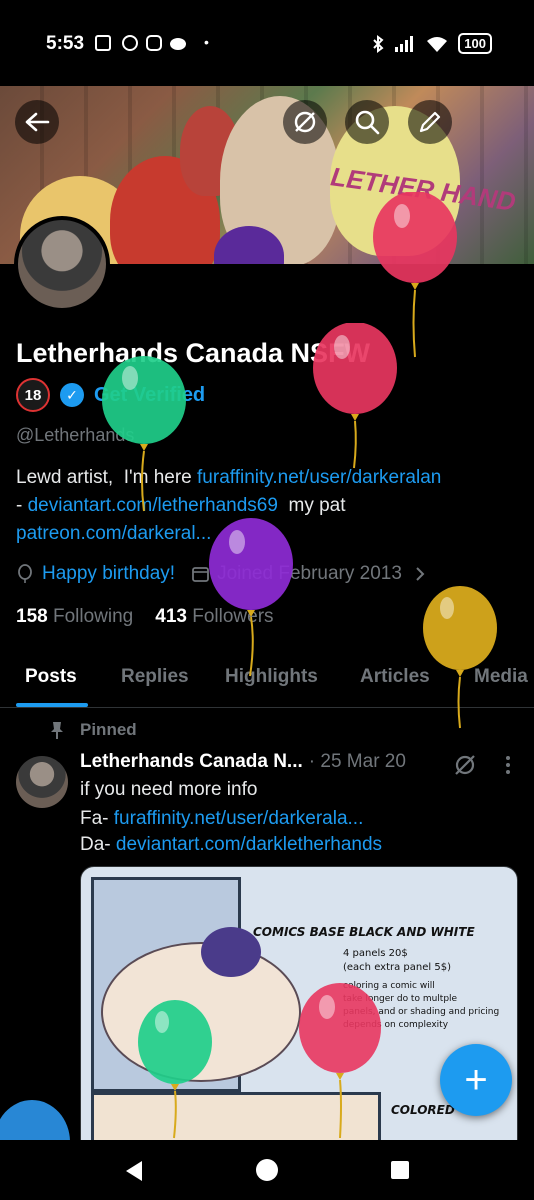  What do you see at coordinates (93, 616) in the screenshot?
I see `following-label: Following` at bounding box center [93, 616].